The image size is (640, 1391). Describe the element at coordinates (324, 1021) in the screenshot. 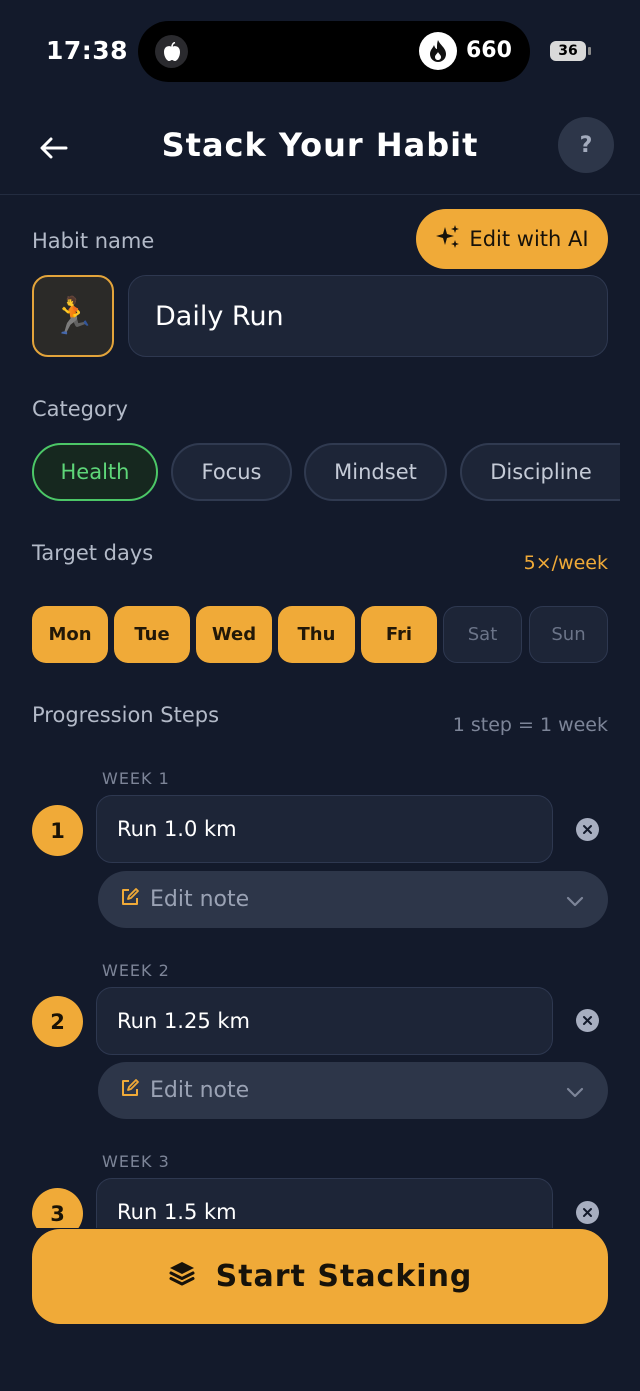

I see `step-input: Run 1.25 km` at that location.